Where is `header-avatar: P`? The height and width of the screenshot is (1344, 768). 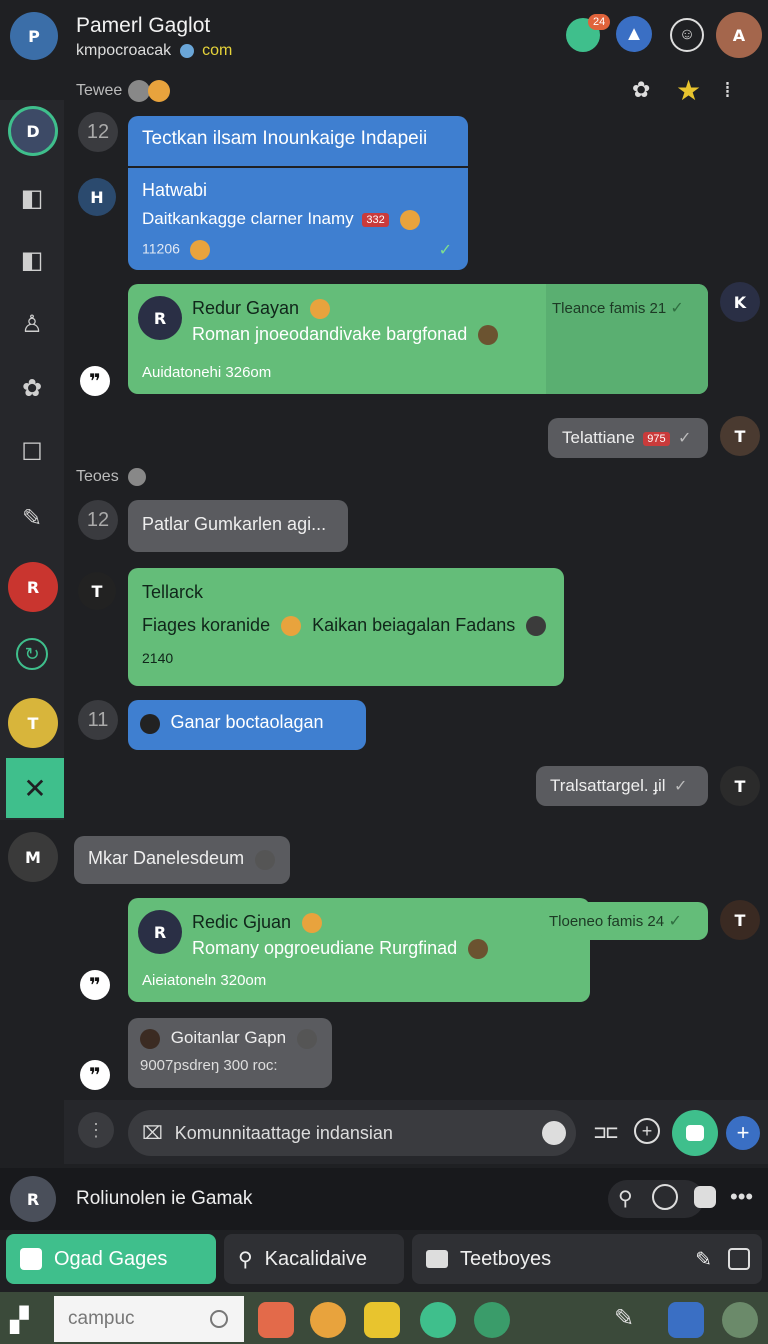
header-avatar: P is located at coordinates (34, 36).